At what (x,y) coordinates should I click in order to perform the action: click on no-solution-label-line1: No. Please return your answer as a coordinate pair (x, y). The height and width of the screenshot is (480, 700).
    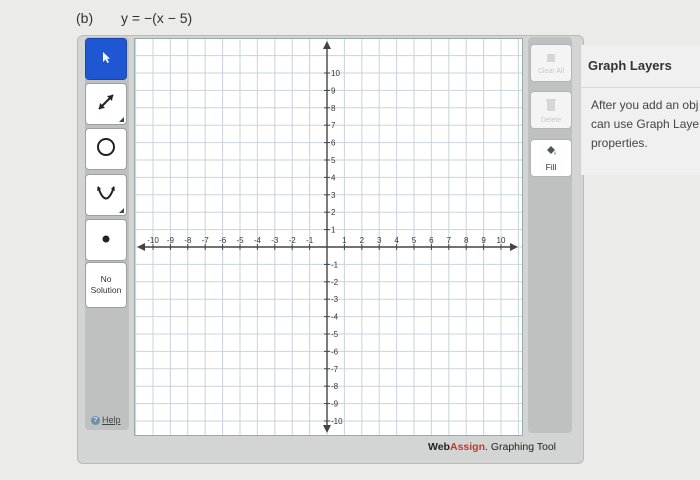
    Looking at the image, I should click on (106, 279).